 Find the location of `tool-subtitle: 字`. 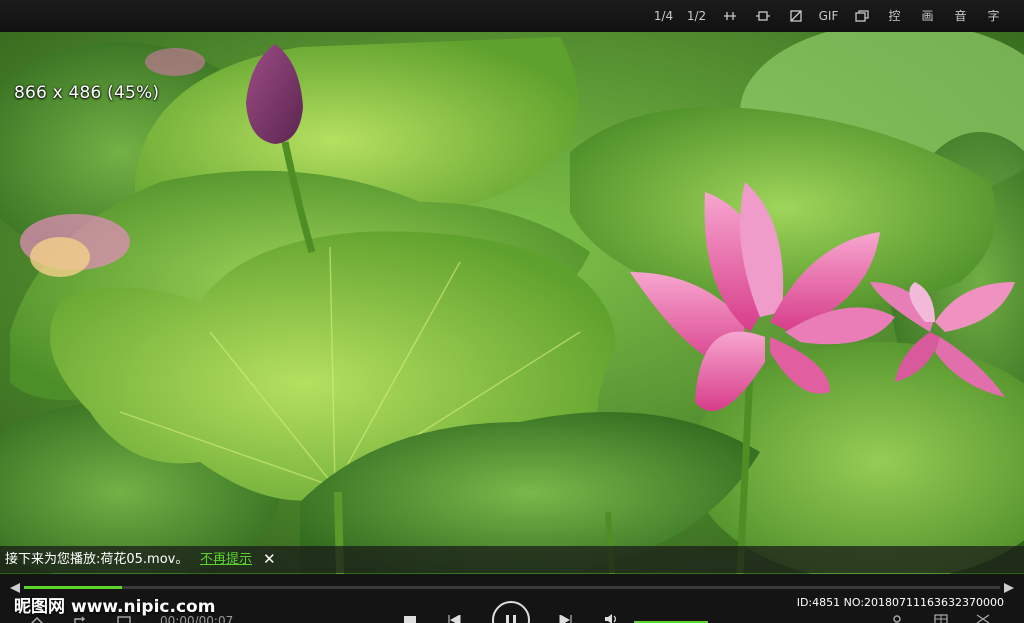

tool-subtitle: 字 is located at coordinates (993, 16).